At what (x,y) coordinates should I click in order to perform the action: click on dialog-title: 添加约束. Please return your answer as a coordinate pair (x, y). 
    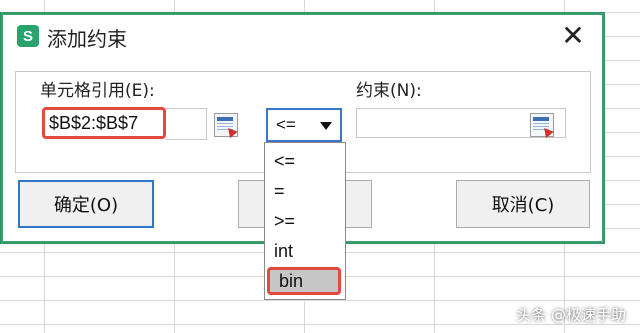
    Looking at the image, I should click on (87, 39).